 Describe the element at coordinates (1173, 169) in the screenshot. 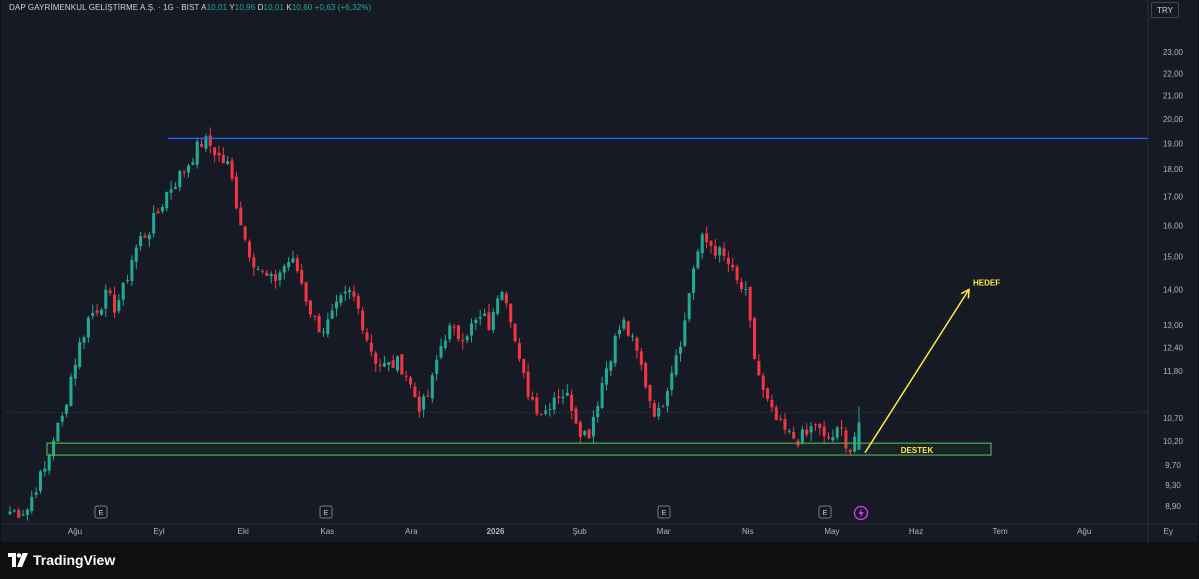

I see `y-tick-label: 18,00` at that location.